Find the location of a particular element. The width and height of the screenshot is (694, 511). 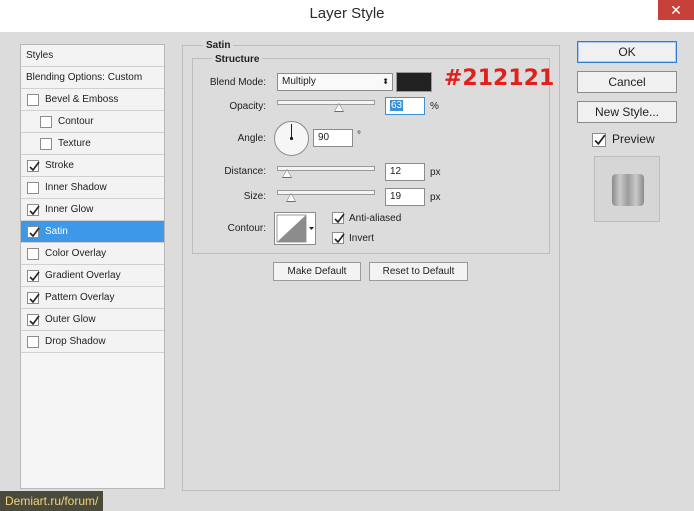

size-input: 19 is located at coordinates (405, 197).